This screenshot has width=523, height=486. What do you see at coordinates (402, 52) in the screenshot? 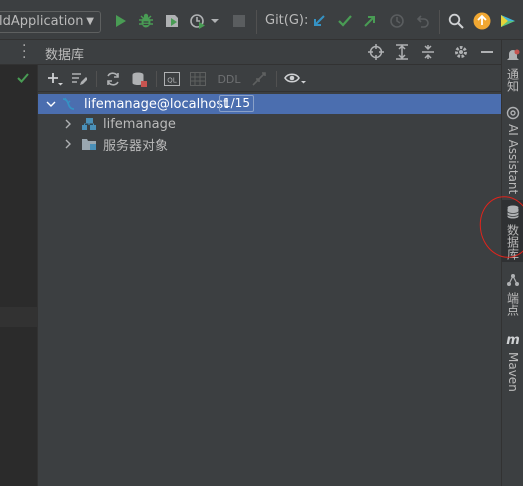
I see `expand-all-icon` at bounding box center [402, 52].